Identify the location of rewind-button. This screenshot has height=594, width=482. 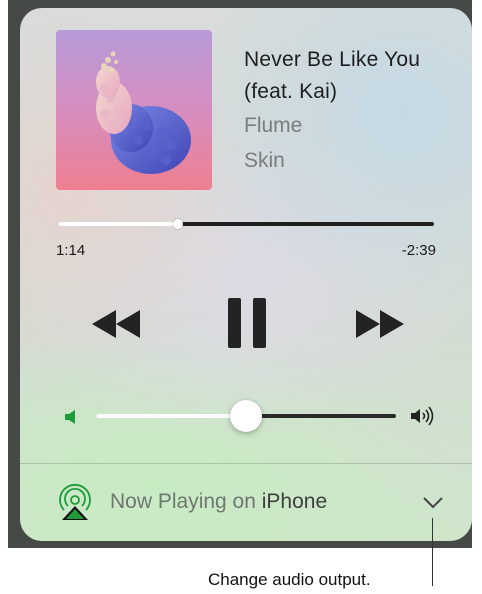
(116, 324).